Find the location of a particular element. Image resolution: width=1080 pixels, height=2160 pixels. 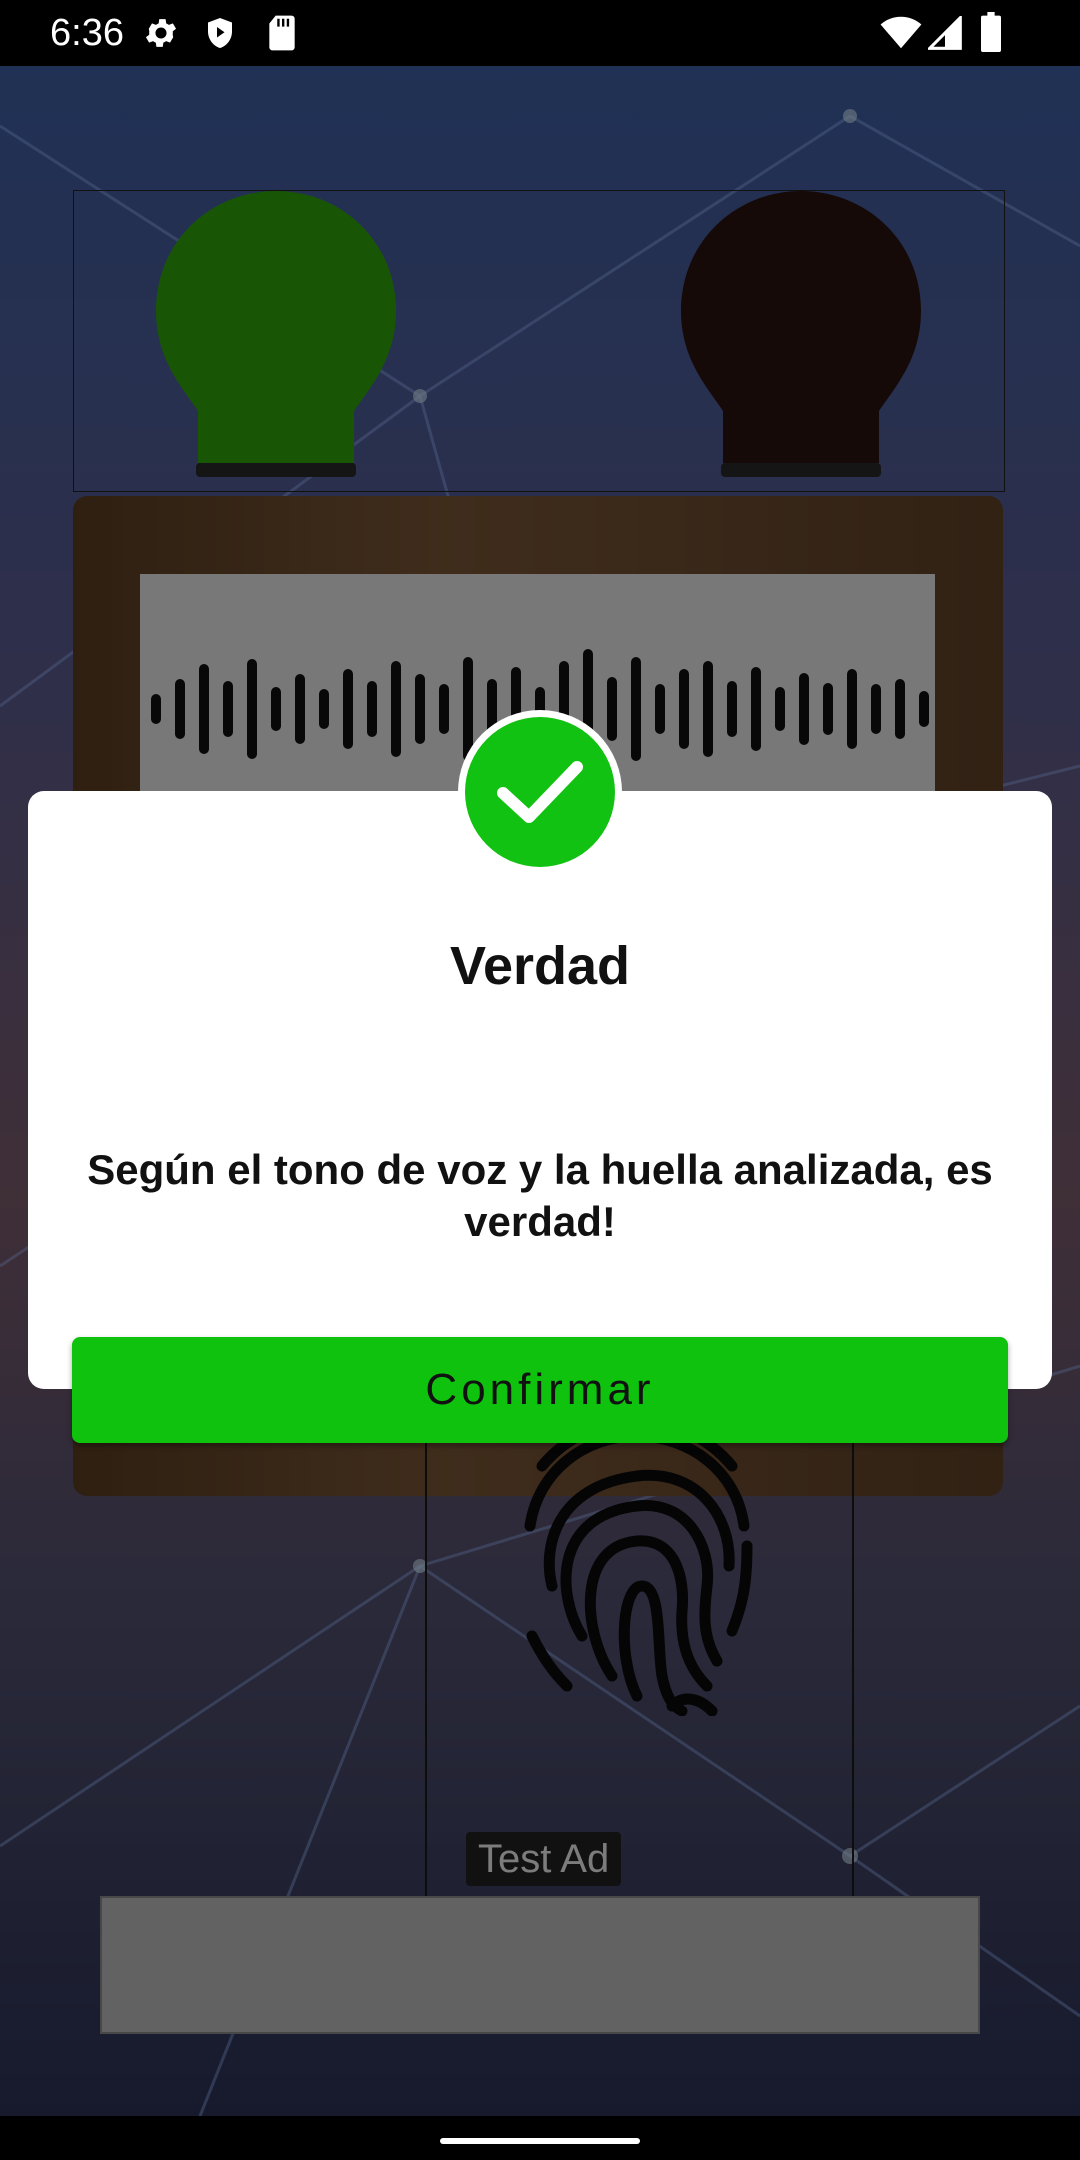

success-badge is located at coordinates (540, 792).